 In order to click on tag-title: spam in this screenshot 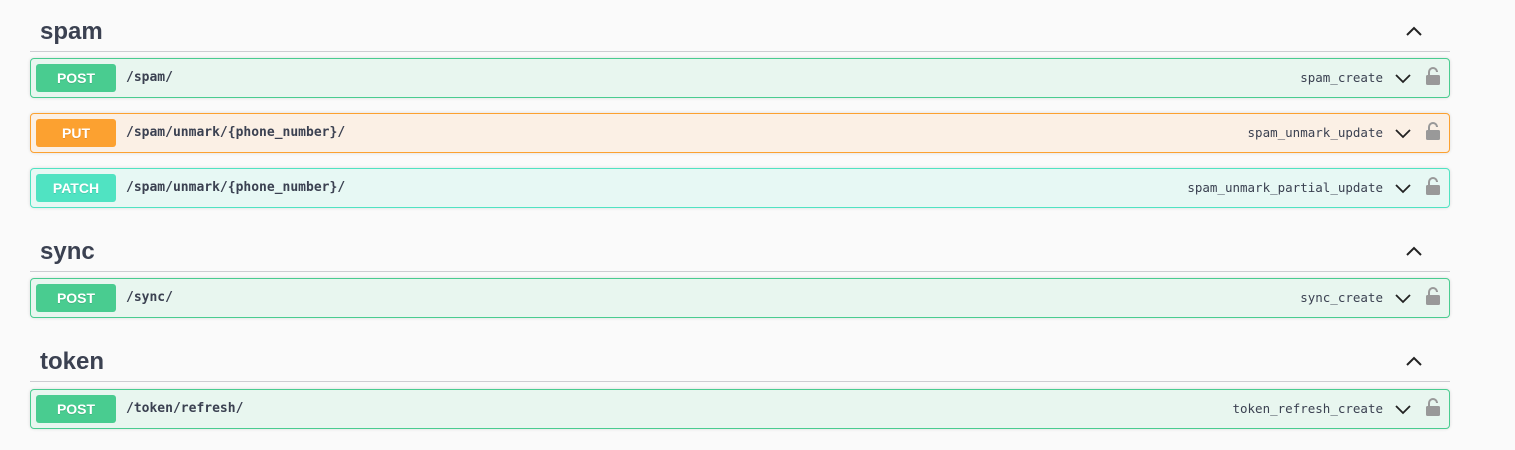, I will do `click(71, 31)`.